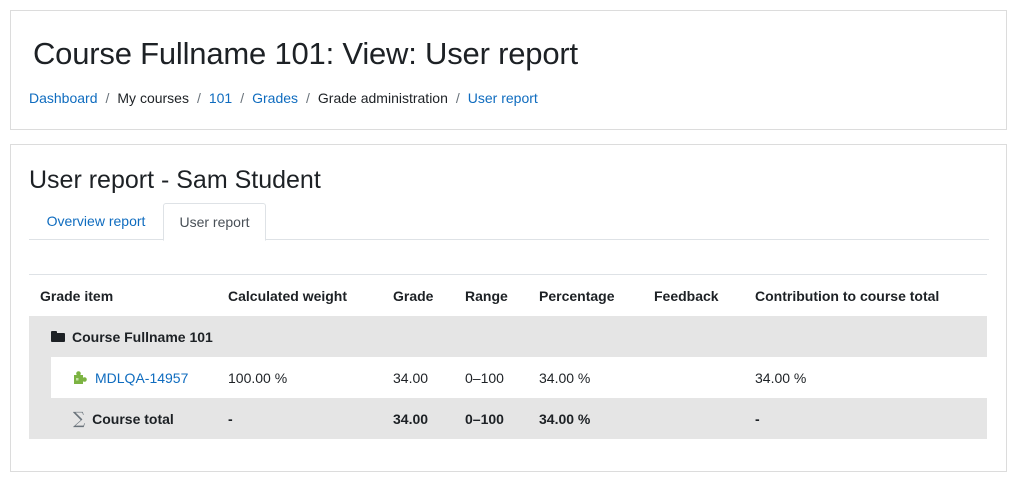 The image size is (1015, 489). I want to click on breadcrumb-my-courses: My courses, so click(153, 98).